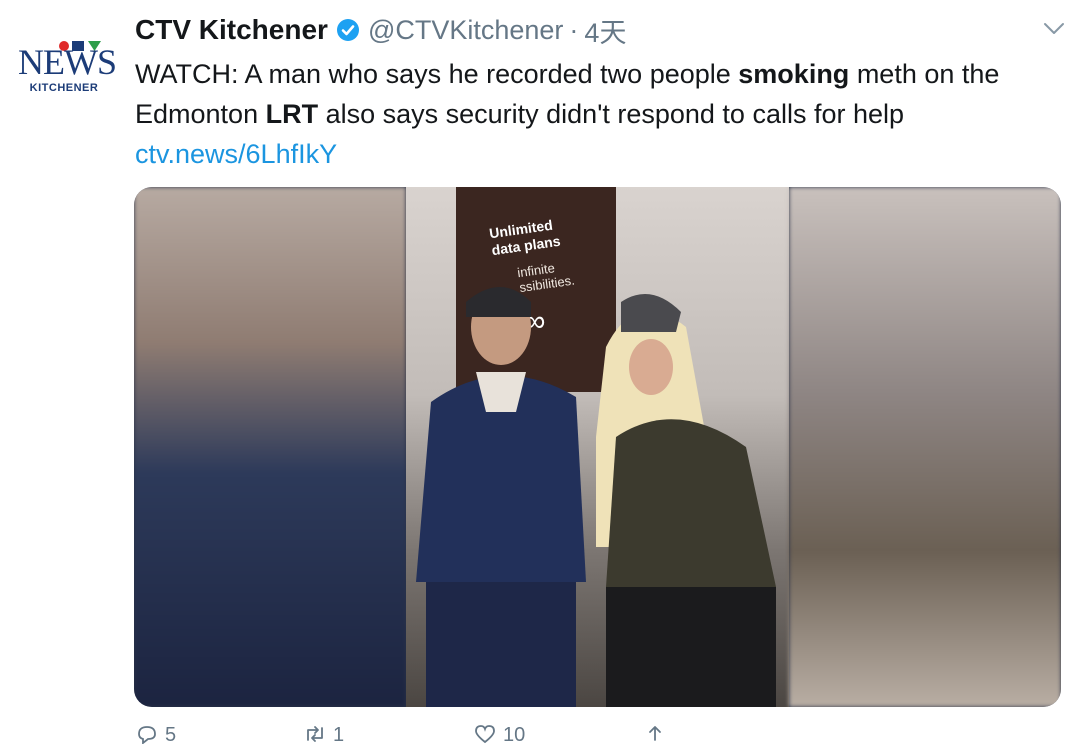  I want to click on logo-sub-text: KITCHENER, so click(64, 88).